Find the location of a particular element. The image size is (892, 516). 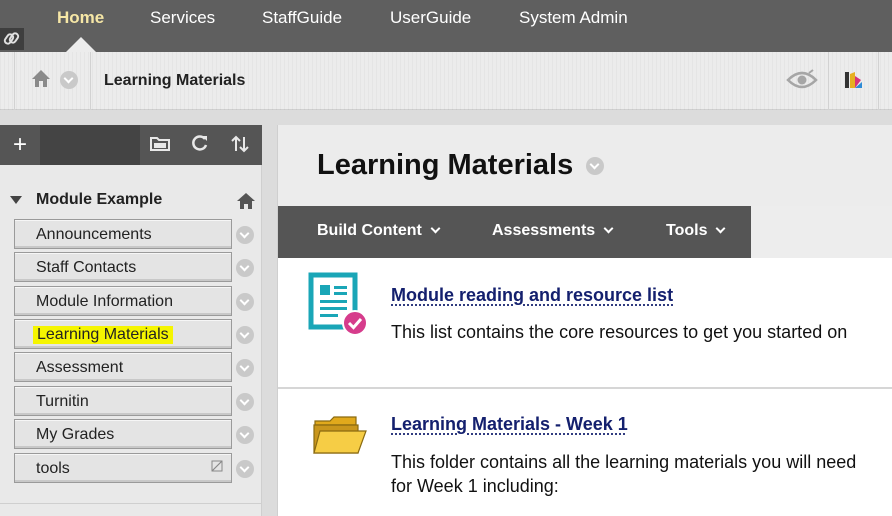

menu-item-module-information: Module Information is located at coordinates (123, 301).